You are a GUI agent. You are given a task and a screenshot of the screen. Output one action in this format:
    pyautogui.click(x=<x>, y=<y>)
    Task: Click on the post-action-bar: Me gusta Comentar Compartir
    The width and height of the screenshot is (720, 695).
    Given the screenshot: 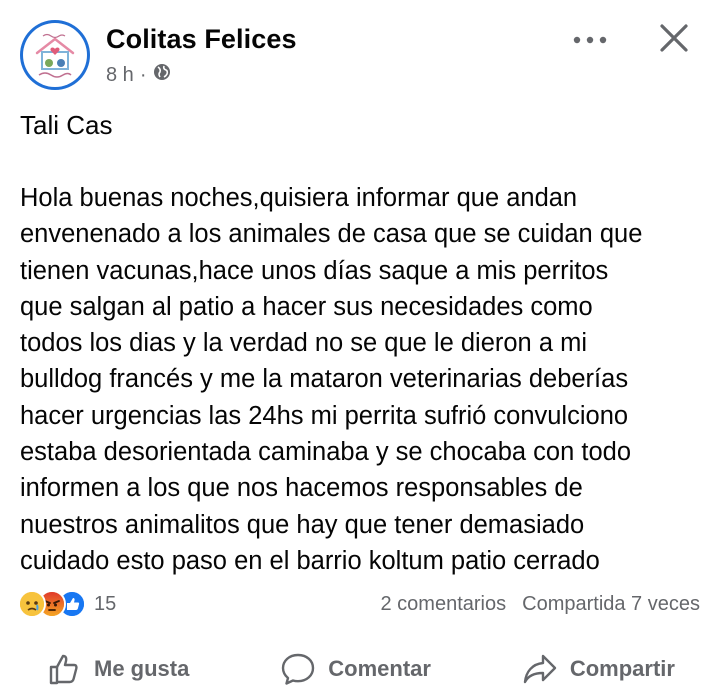 What is the action you would take?
    pyautogui.click(x=360, y=669)
    